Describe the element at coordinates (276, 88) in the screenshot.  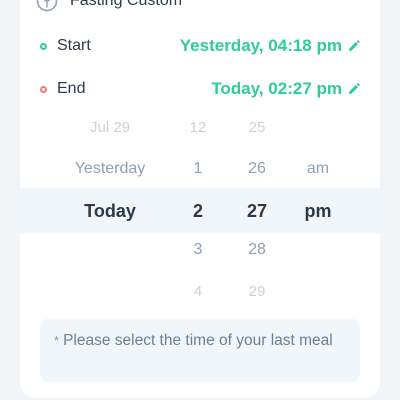
I see `end-value-text: Today, 02:27 pm` at that location.